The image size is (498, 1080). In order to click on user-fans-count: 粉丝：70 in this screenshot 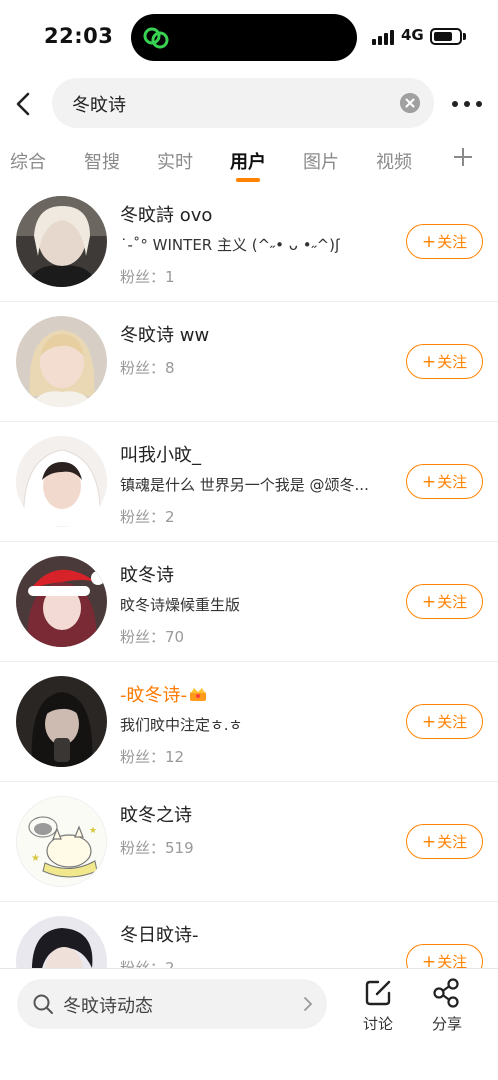, I will do `click(152, 637)`.